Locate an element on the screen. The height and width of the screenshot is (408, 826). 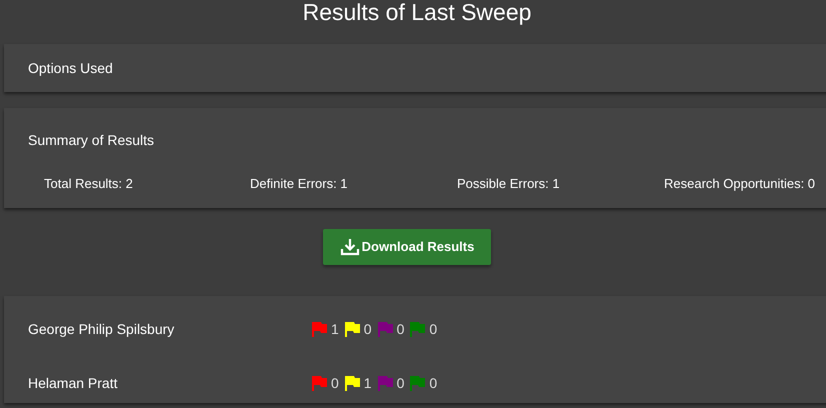
summary-stat: Possible Errors: 1 is located at coordinates (509, 184).